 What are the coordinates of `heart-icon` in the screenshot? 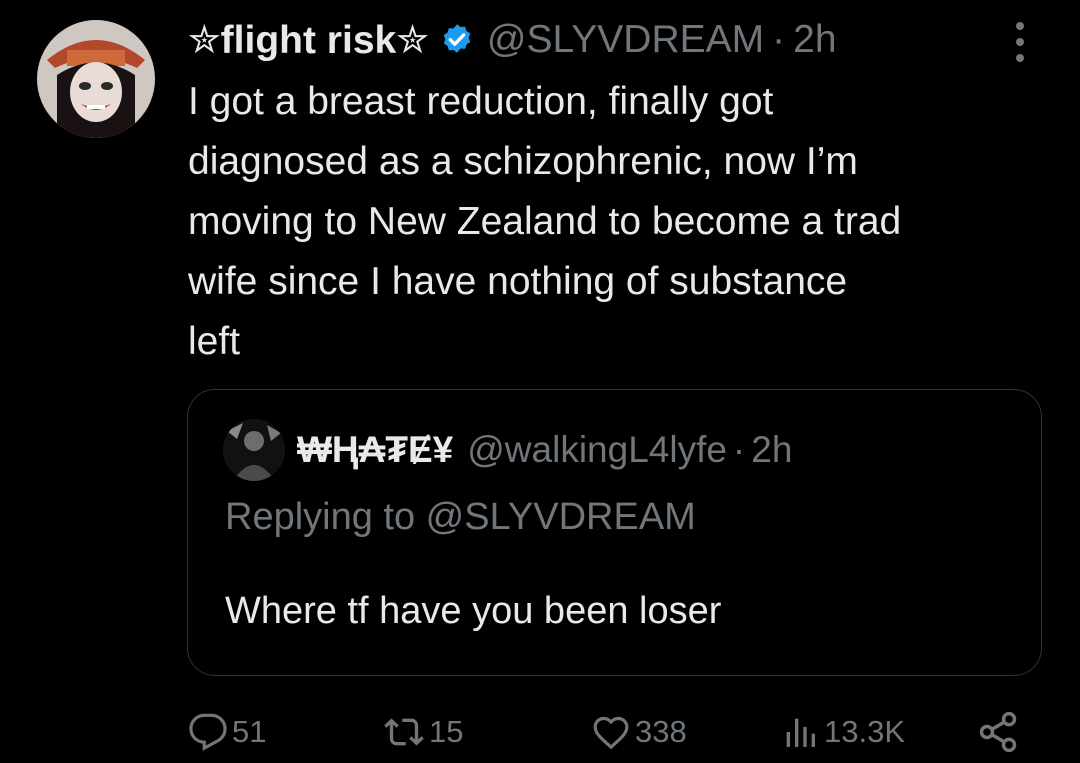 It's located at (611, 732).